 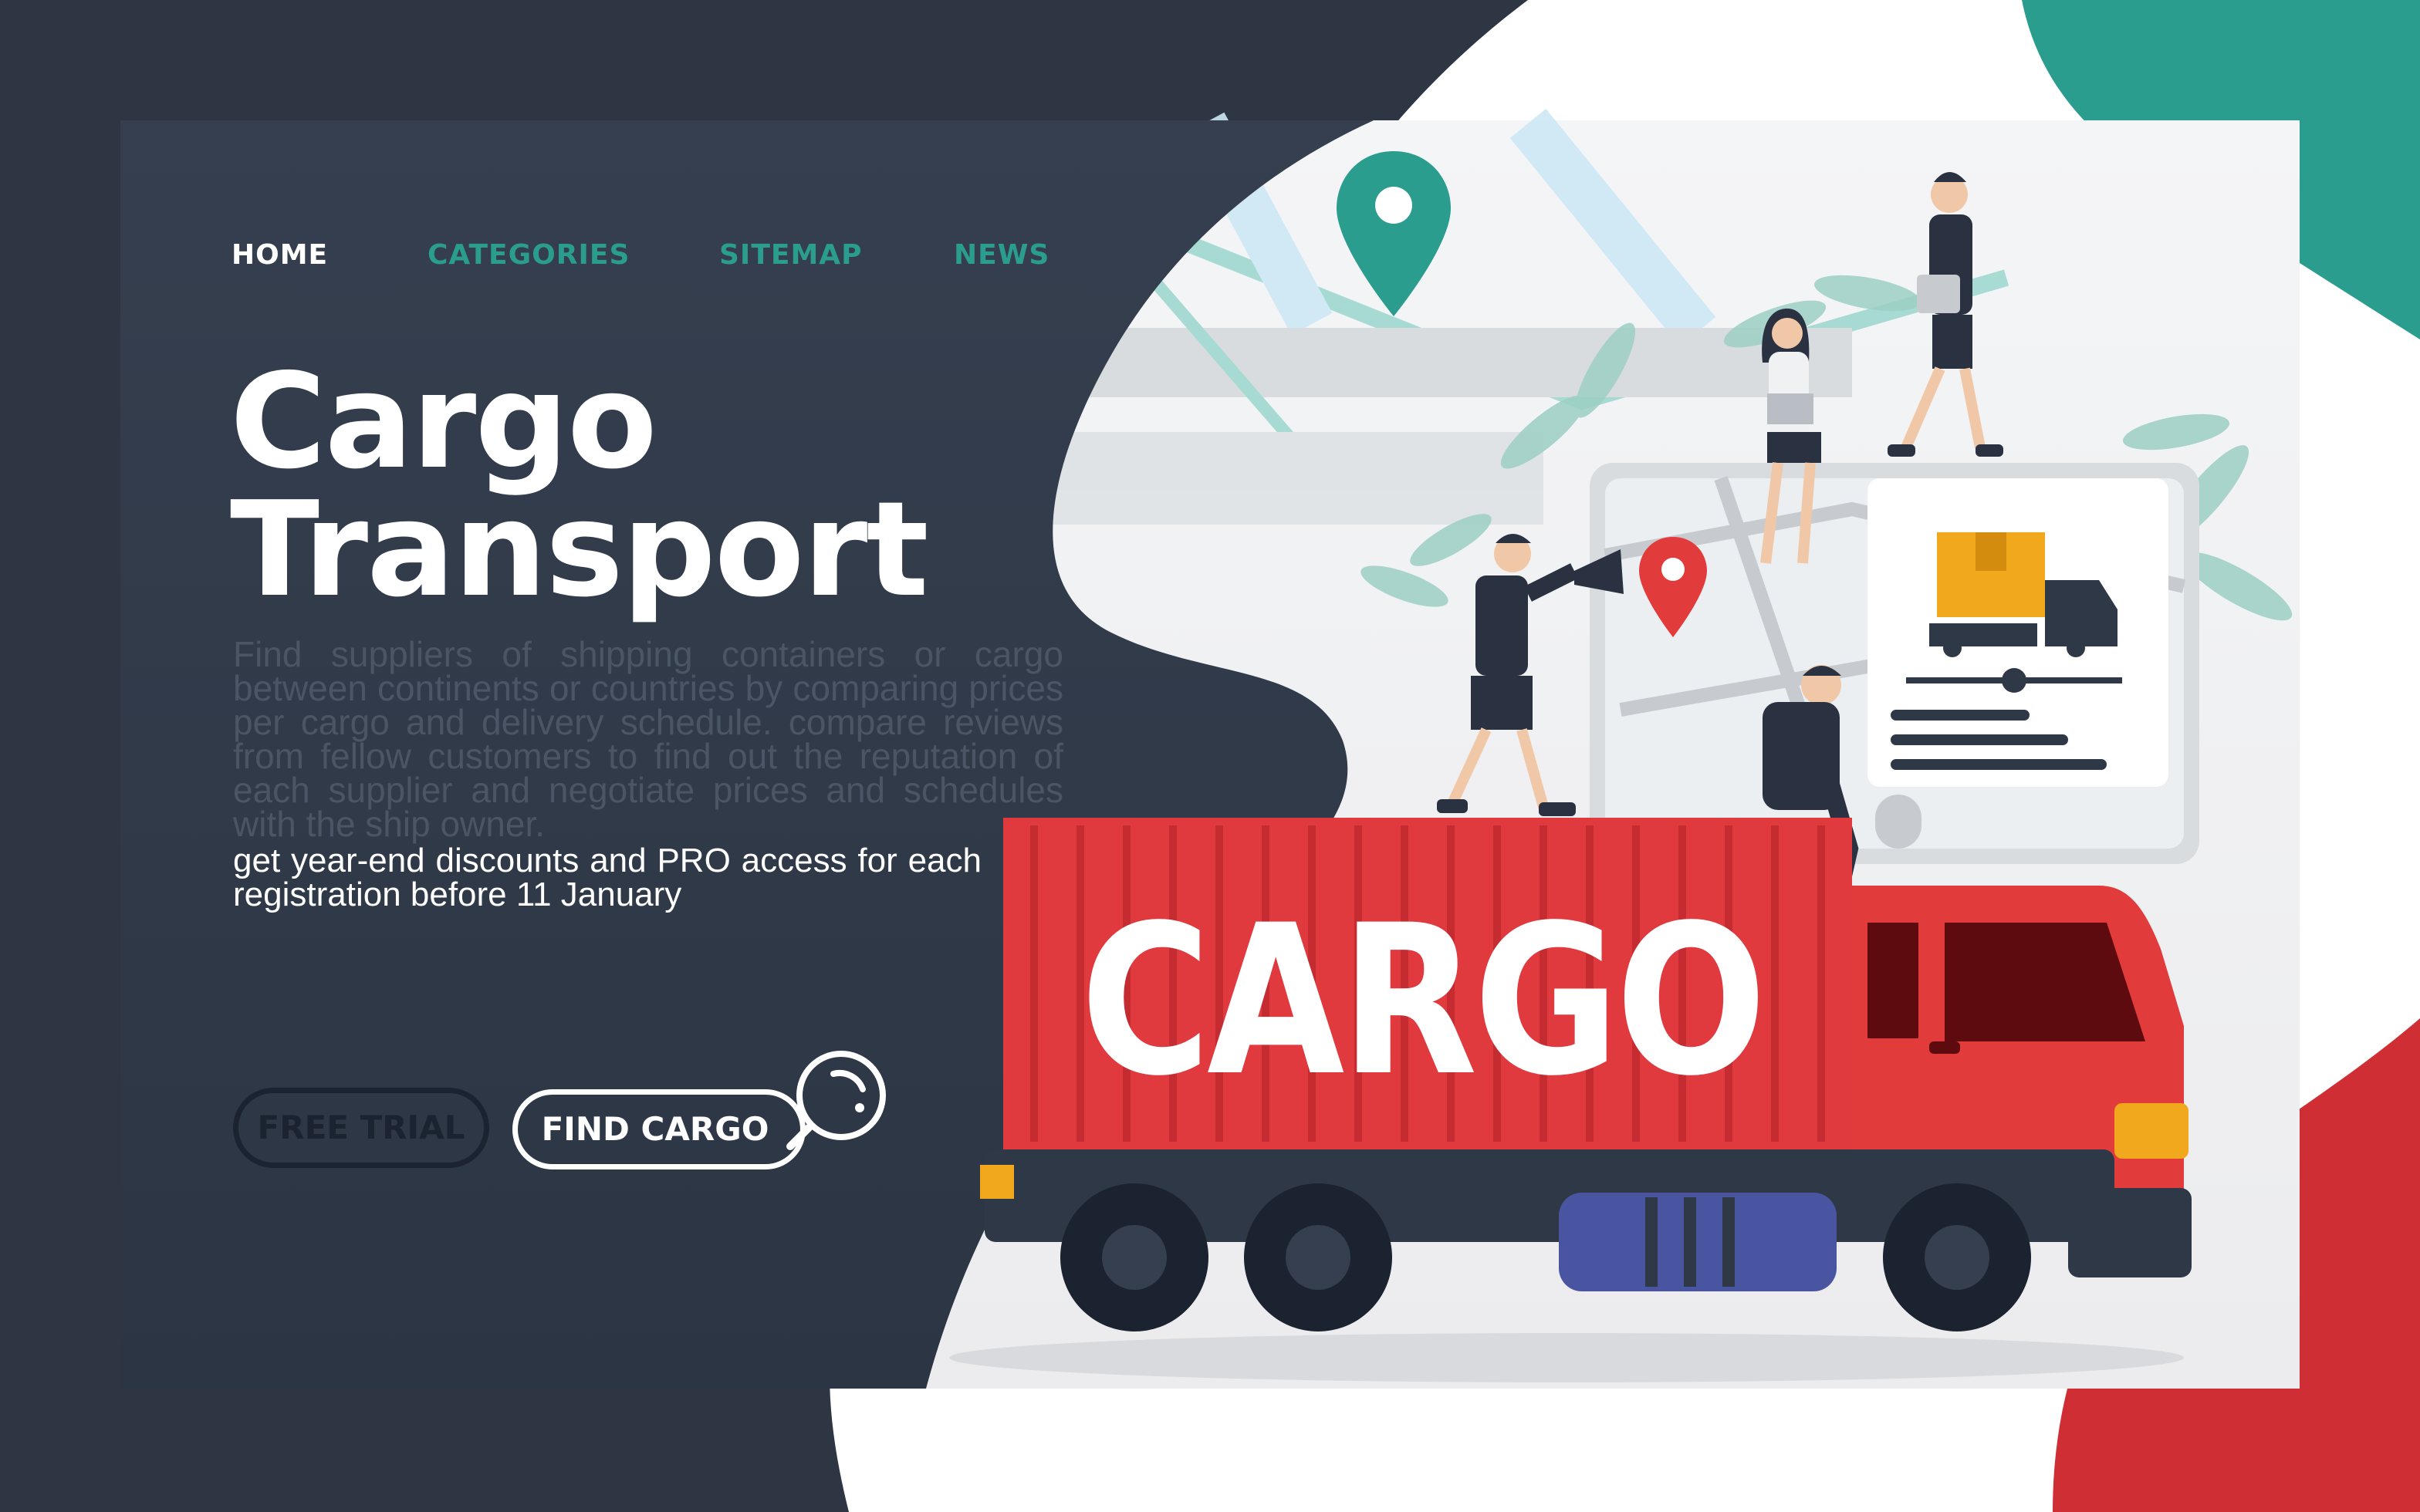 What do you see at coordinates (791, 255) in the screenshot?
I see `nav-item-sitemap: SITEMAP` at bounding box center [791, 255].